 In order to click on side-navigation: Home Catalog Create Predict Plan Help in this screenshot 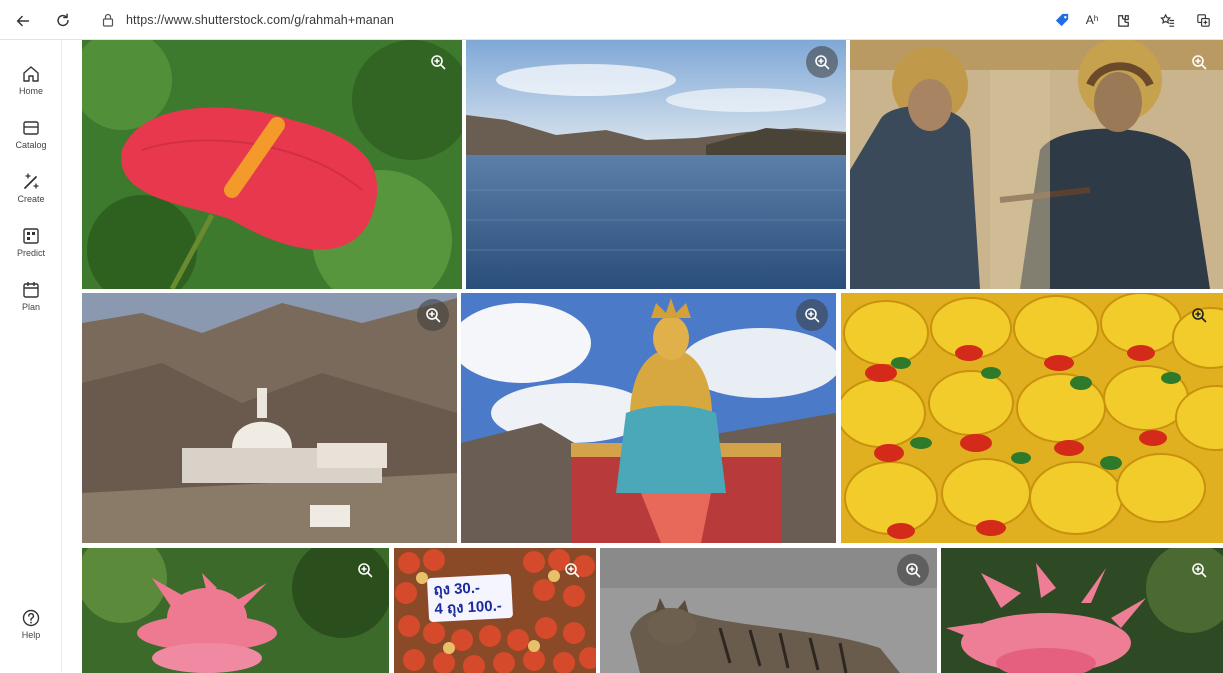, I will do `click(31, 356)`.